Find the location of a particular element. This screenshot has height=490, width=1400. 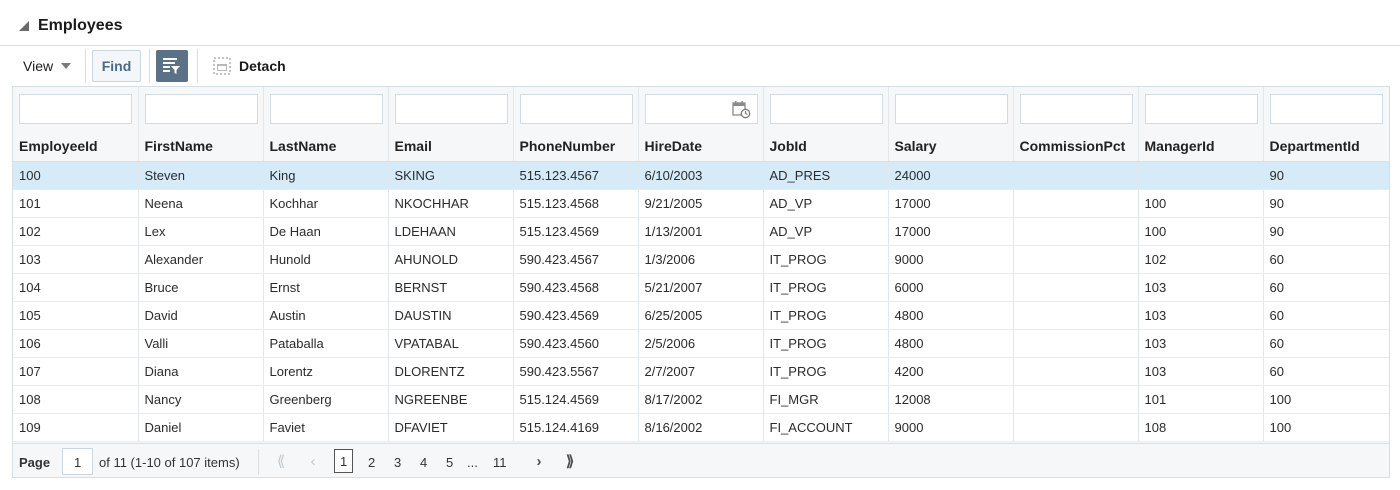

table-cell: 5/21/2007 is located at coordinates (701, 287).